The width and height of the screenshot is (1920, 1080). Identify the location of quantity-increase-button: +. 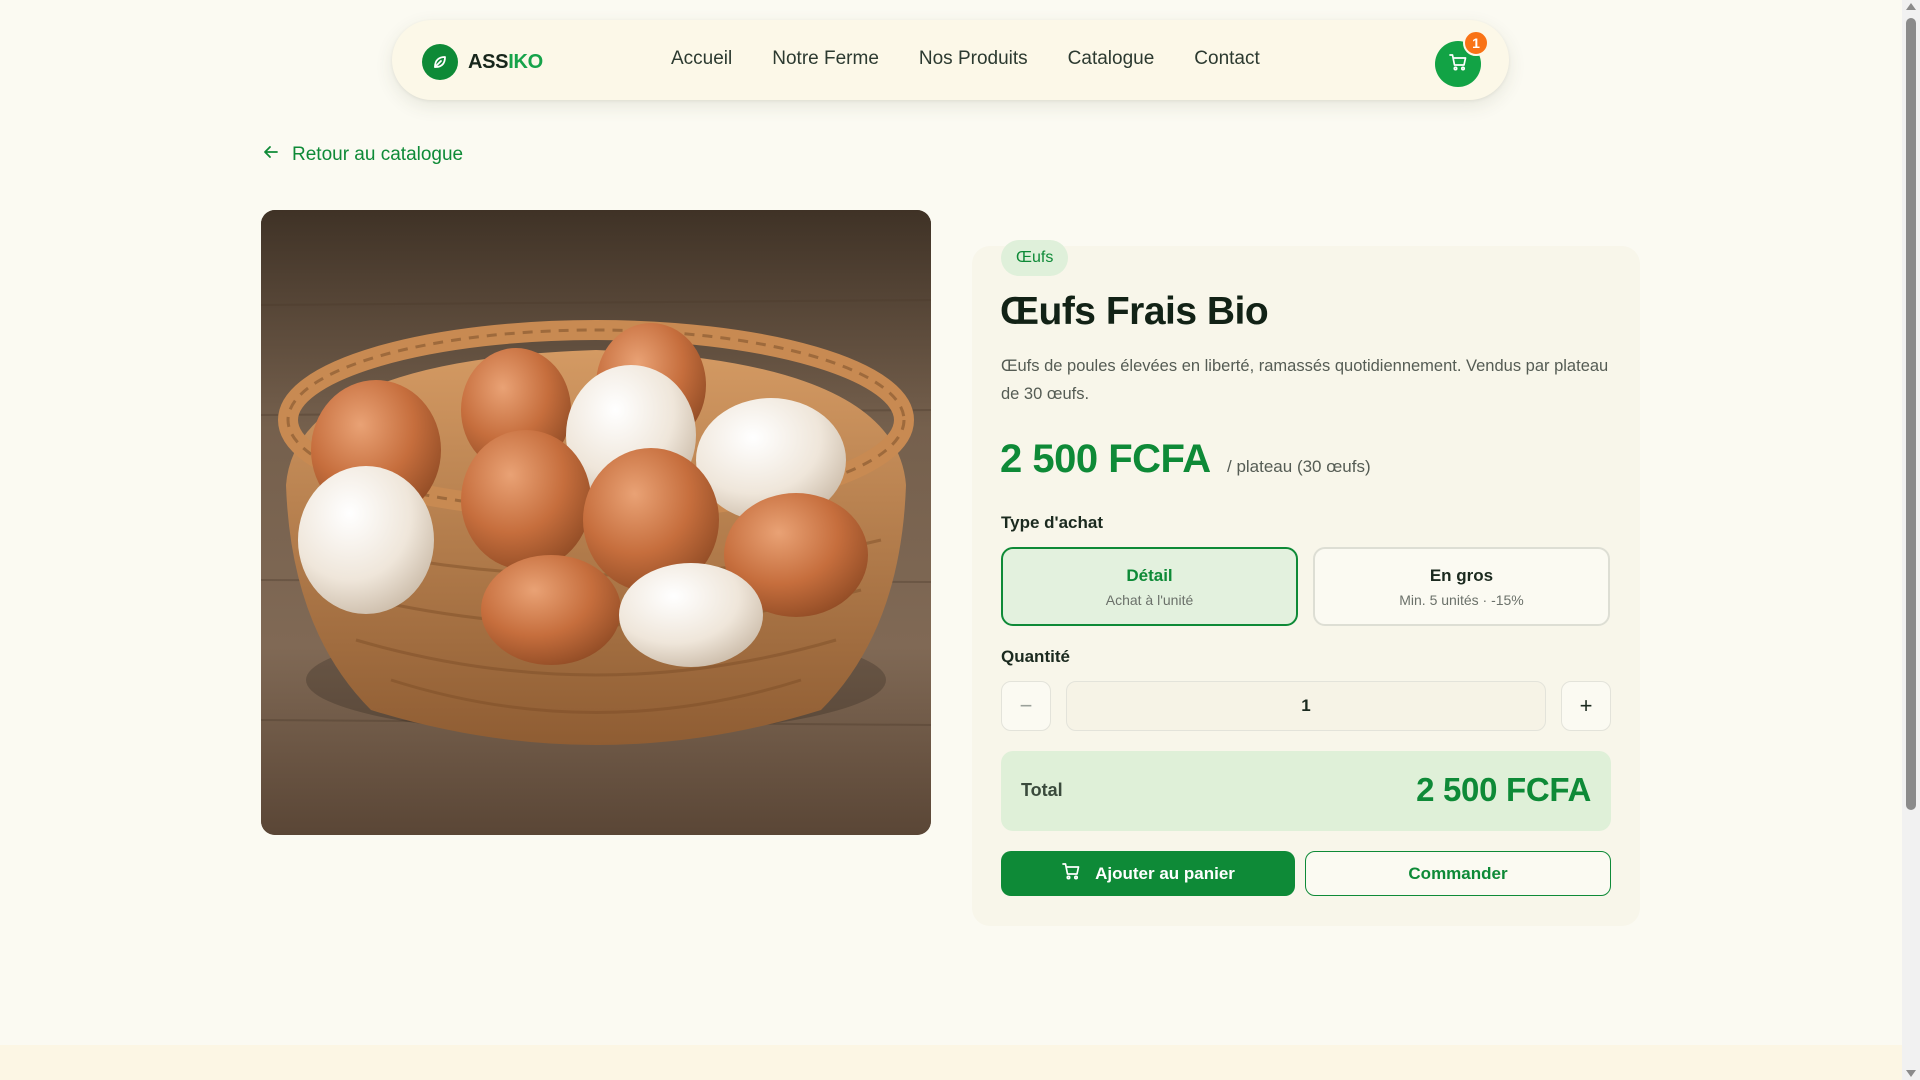
(1586, 706).